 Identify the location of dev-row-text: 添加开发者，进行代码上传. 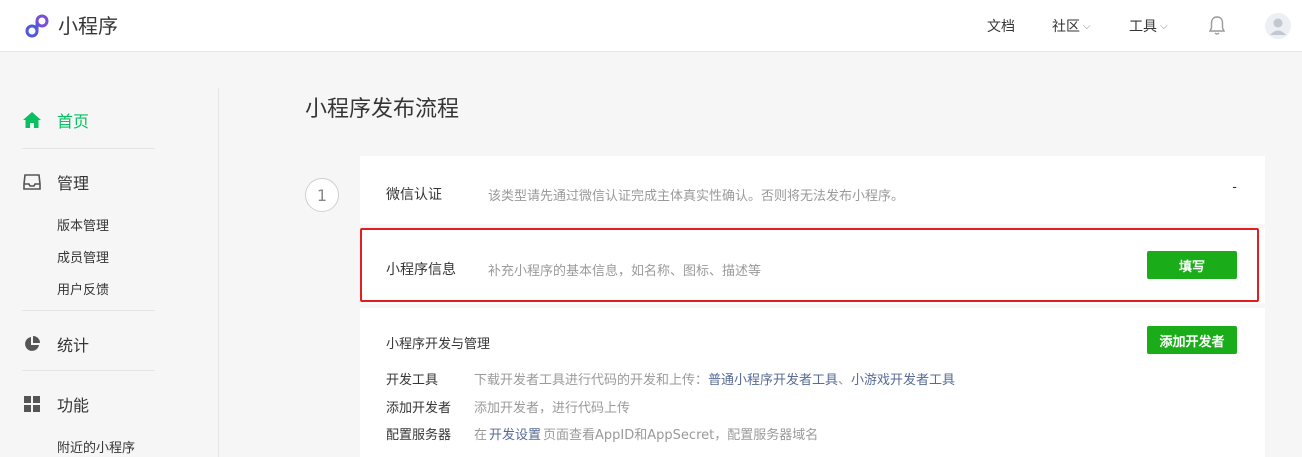
(552, 408).